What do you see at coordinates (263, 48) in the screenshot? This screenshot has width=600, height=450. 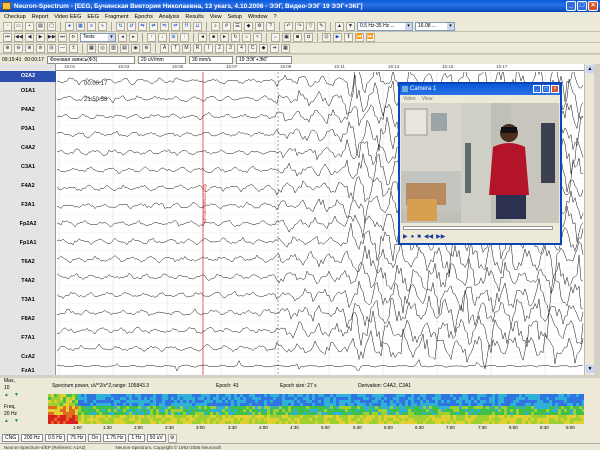 I see `diamond-icon: ◆` at bounding box center [263, 48].